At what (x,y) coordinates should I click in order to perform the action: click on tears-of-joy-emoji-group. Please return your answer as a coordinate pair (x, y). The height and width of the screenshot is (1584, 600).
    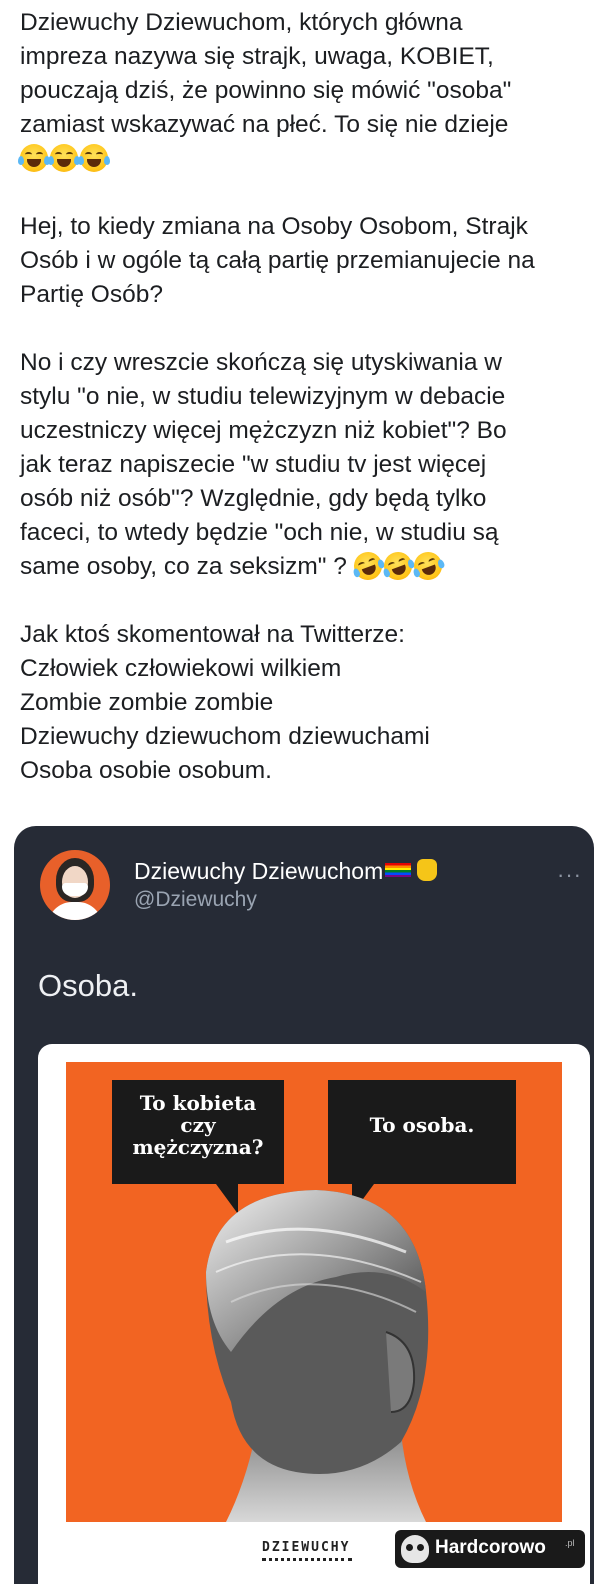
    Looking at the image, I should click on (64, 158).